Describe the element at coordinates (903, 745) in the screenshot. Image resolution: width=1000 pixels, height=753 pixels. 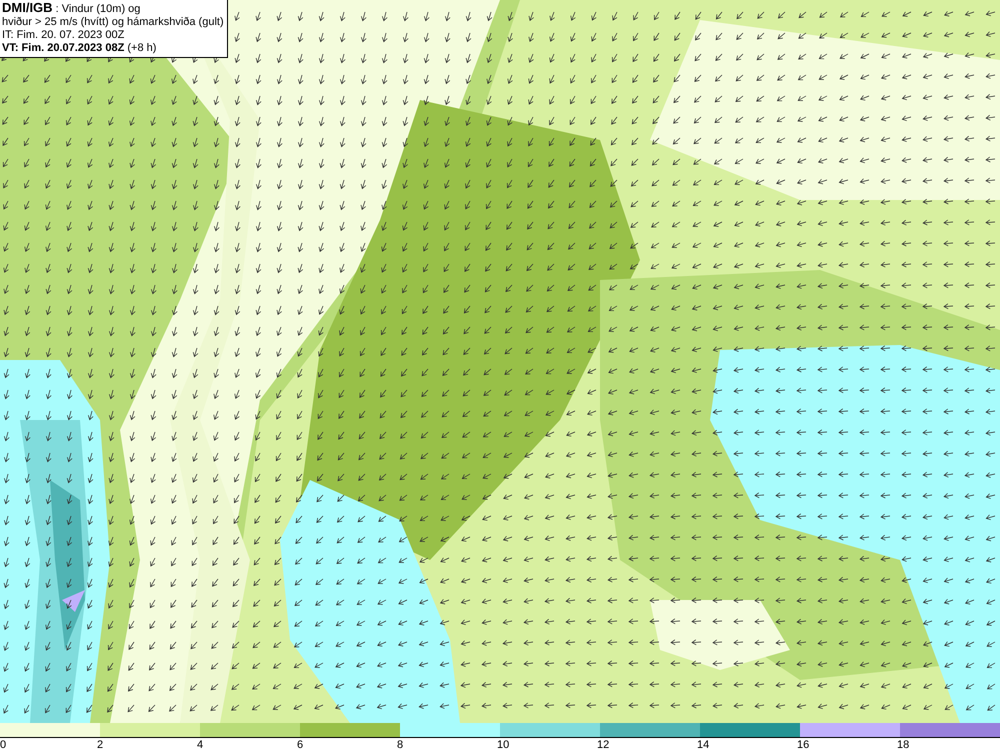
I see `legend-label: 18` at that location.